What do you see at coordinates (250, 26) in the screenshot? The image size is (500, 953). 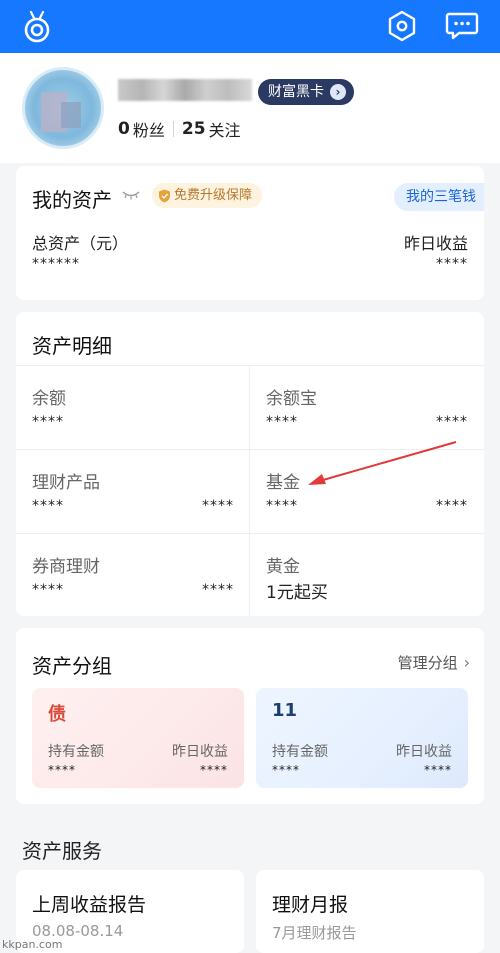 I see `top-bar` at bounding box center [250, 26].